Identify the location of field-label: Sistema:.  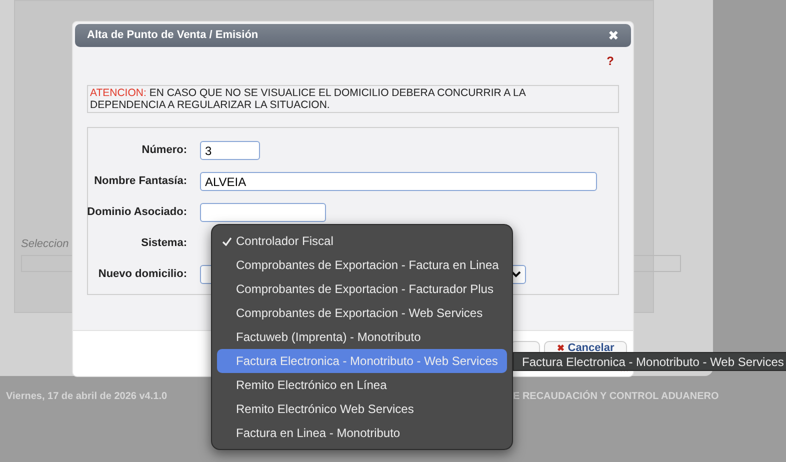
(164, 244).